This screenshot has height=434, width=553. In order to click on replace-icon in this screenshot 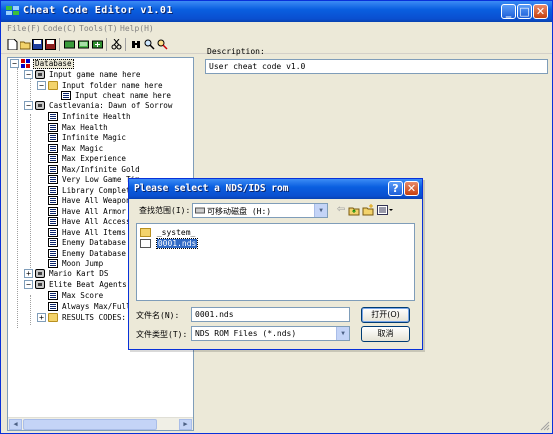, I will do `click(162, 44)`.